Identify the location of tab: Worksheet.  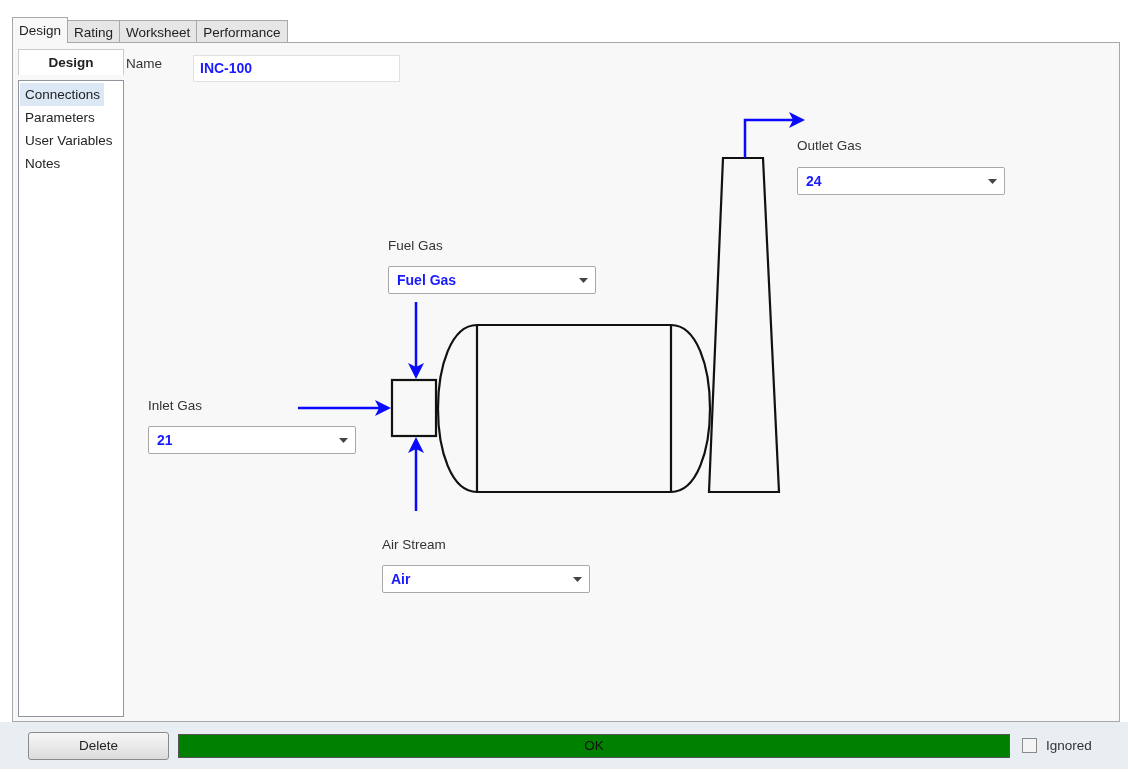
(158, 31).